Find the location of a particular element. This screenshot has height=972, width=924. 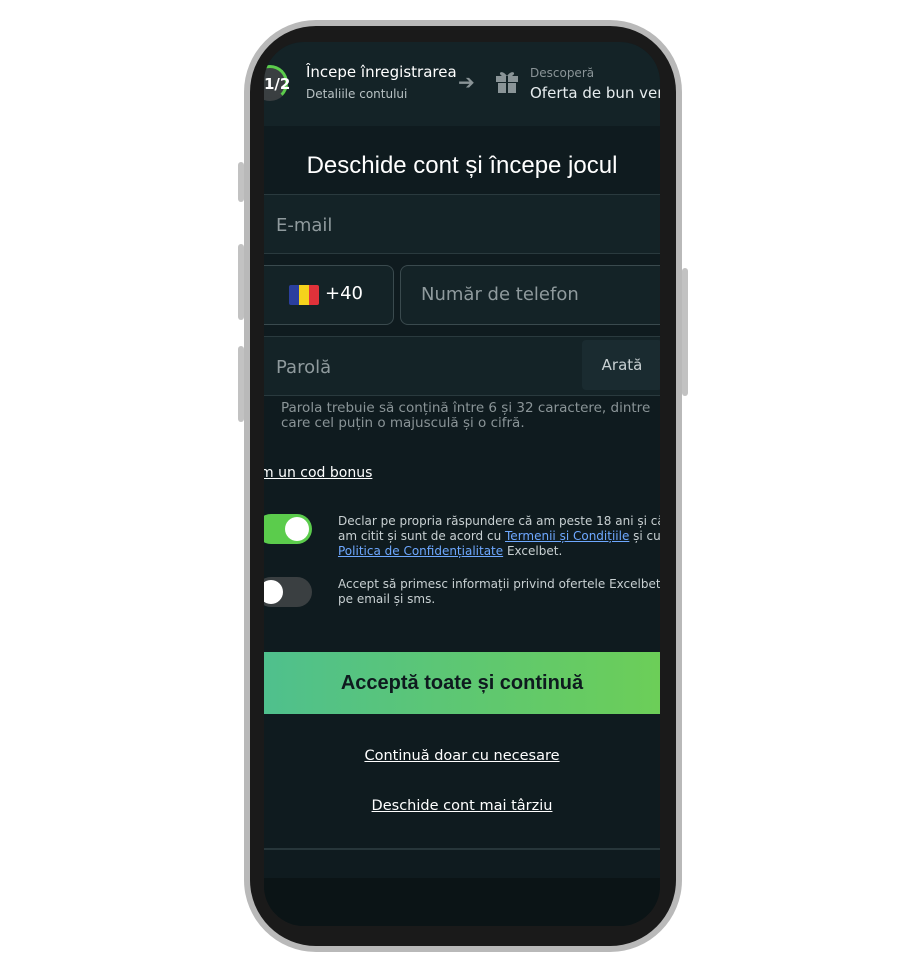

page-title: Deschide cont și începe jocul is located at coordinates (462, 165).